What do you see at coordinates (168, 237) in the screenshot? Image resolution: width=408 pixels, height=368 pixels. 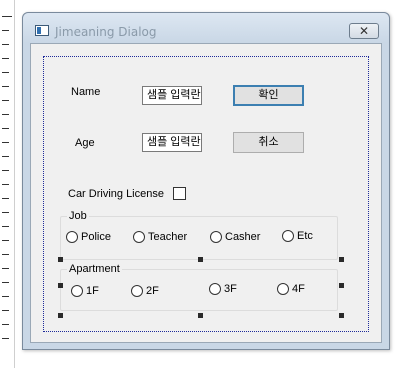 I see `radio-label: Teacher` at bounding box center [168, 237].